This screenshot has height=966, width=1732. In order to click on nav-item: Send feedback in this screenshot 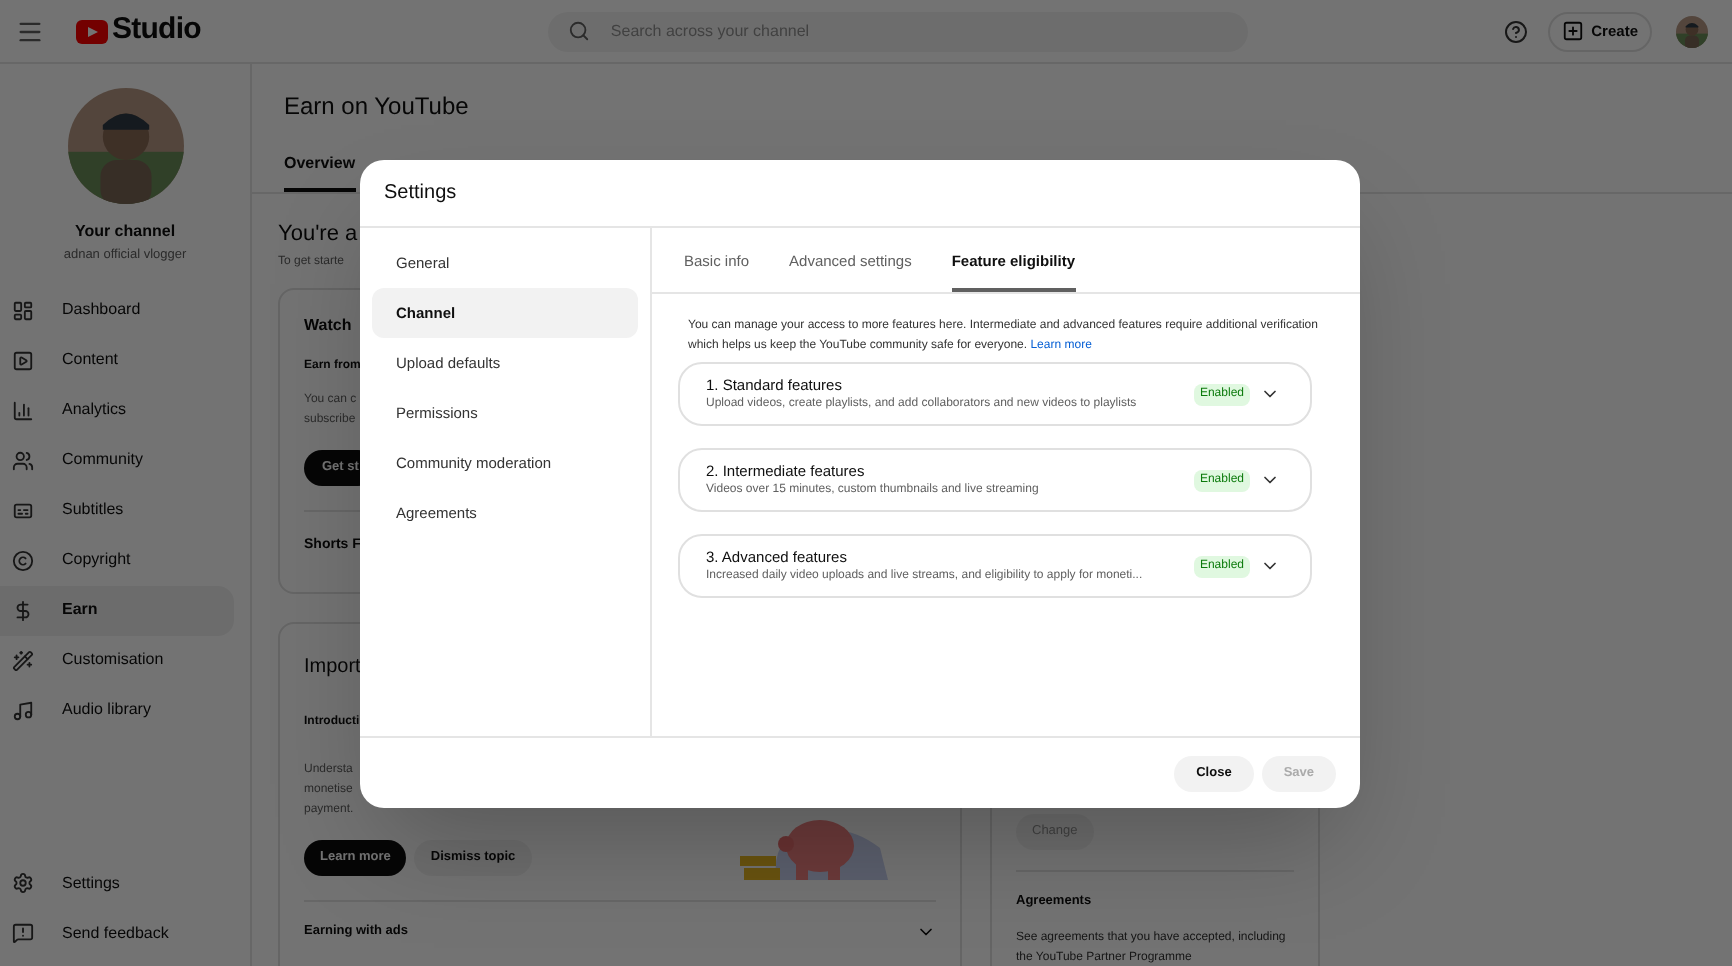, I will do `click(125, 933)`.